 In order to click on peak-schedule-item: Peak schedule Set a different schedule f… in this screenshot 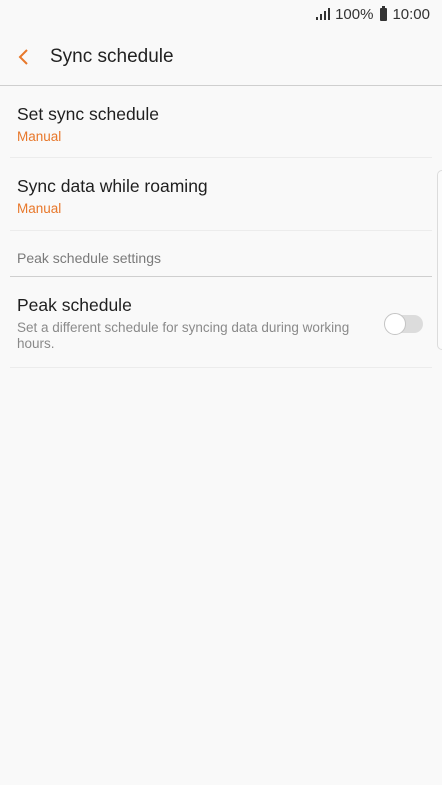, I will do `click(221, 322)`.